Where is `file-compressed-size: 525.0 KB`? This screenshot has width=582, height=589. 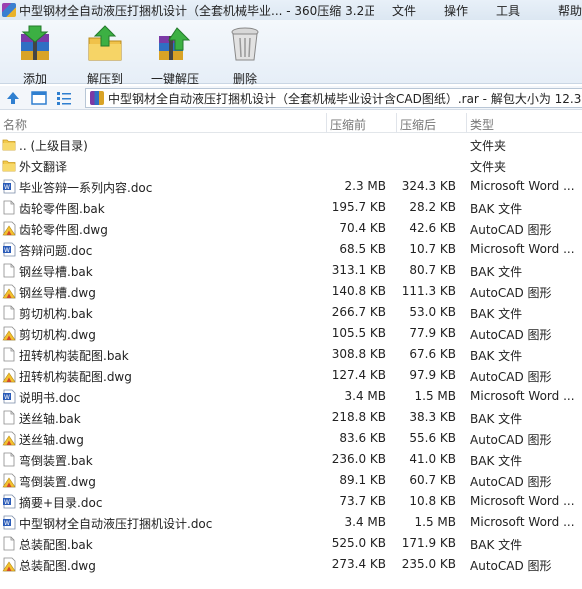
file-compressed-size: 525.0 KB is located at coordinates (358, 543).